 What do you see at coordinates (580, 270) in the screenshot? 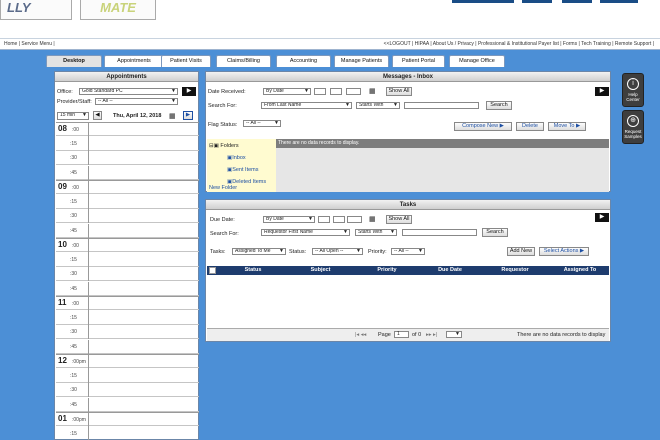
I see `col-assigned-to: Assigned To` at bounding box center [580, 270].